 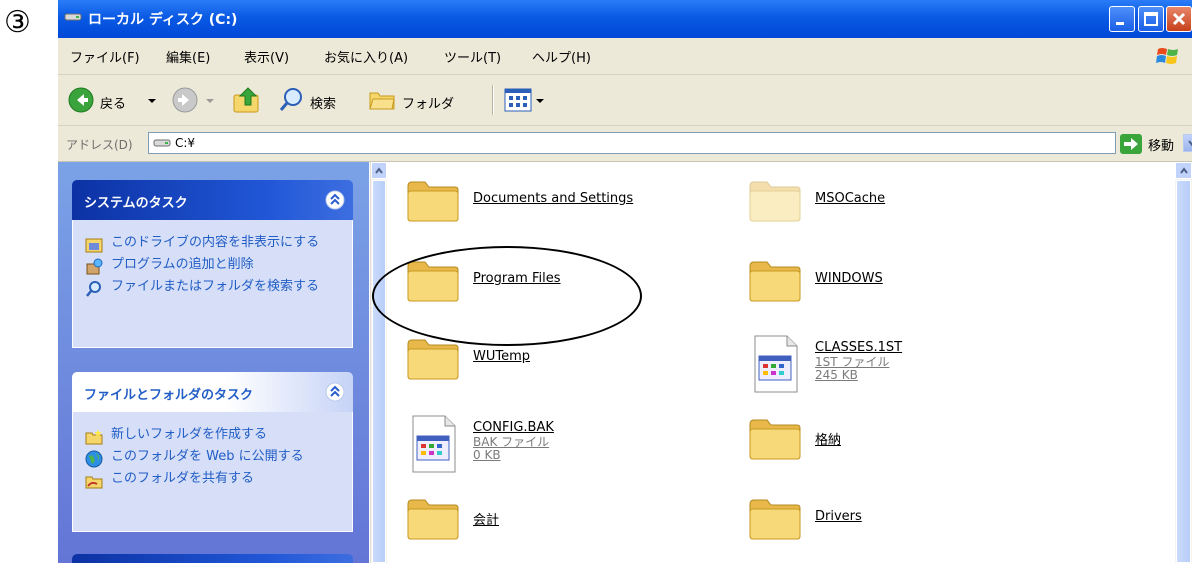 I want to click on menu-view: 表示(V), so click(x=266, y=56).